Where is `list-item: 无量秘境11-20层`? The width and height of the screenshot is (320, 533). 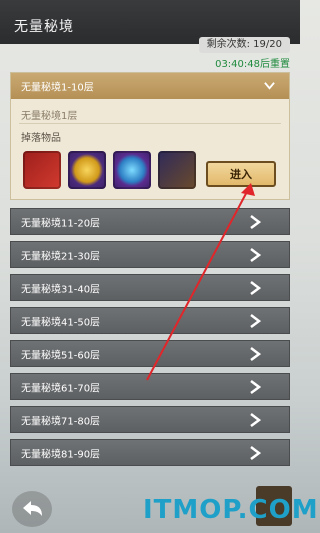
list-item: 无量秘境11-20层 is located at coordinates (150, 221).